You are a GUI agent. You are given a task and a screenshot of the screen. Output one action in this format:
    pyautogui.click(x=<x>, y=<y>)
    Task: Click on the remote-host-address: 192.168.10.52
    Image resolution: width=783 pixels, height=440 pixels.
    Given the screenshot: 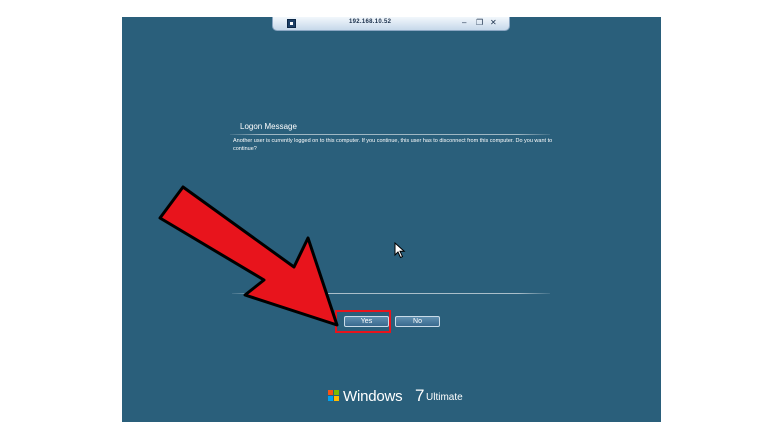 What is the action you would take?
    pyautogui.click(x=370, y=22)
    